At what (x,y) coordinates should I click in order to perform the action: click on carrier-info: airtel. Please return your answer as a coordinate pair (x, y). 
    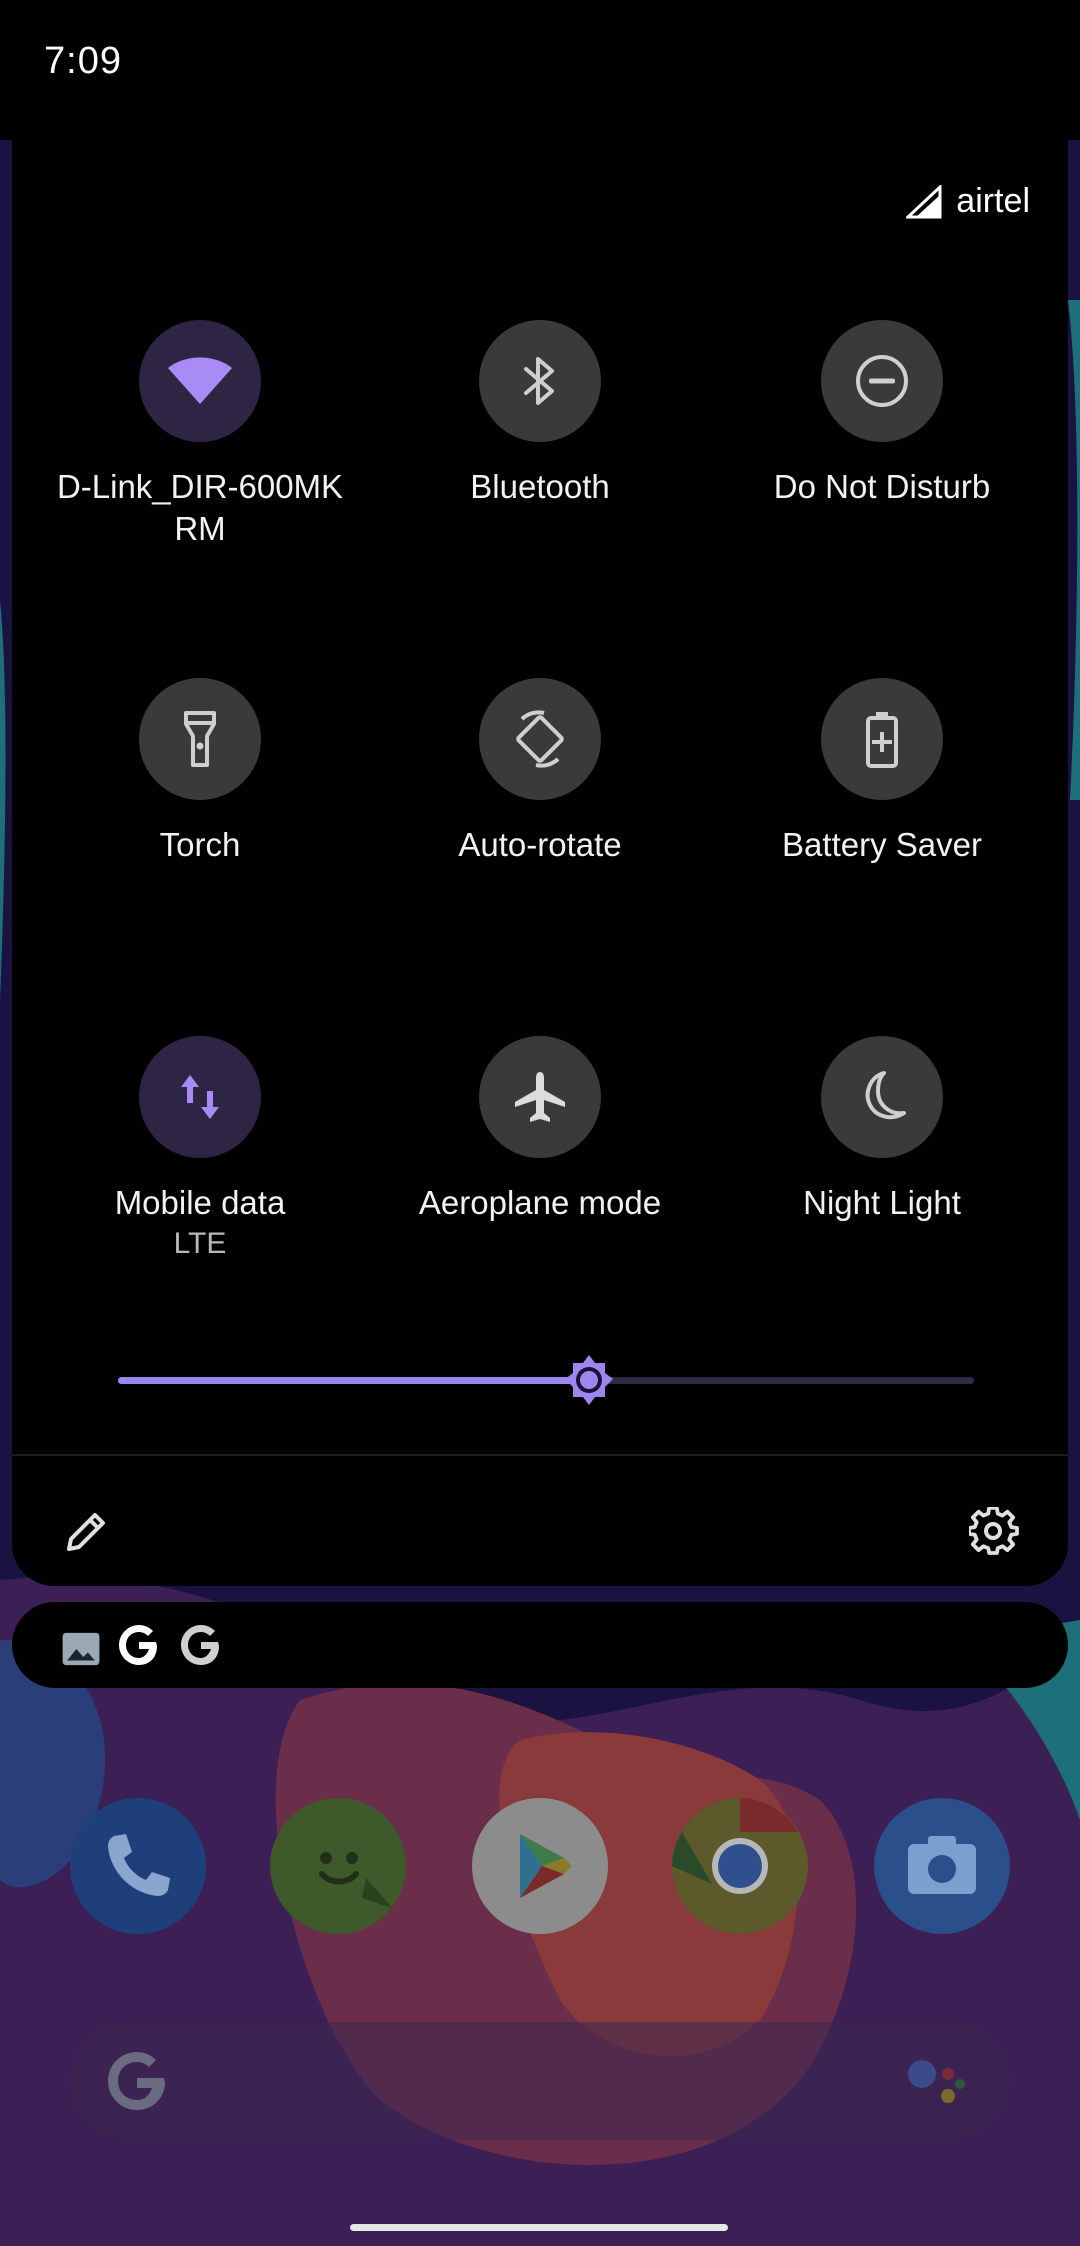
    Looking at the image, I should click on (968, 201).